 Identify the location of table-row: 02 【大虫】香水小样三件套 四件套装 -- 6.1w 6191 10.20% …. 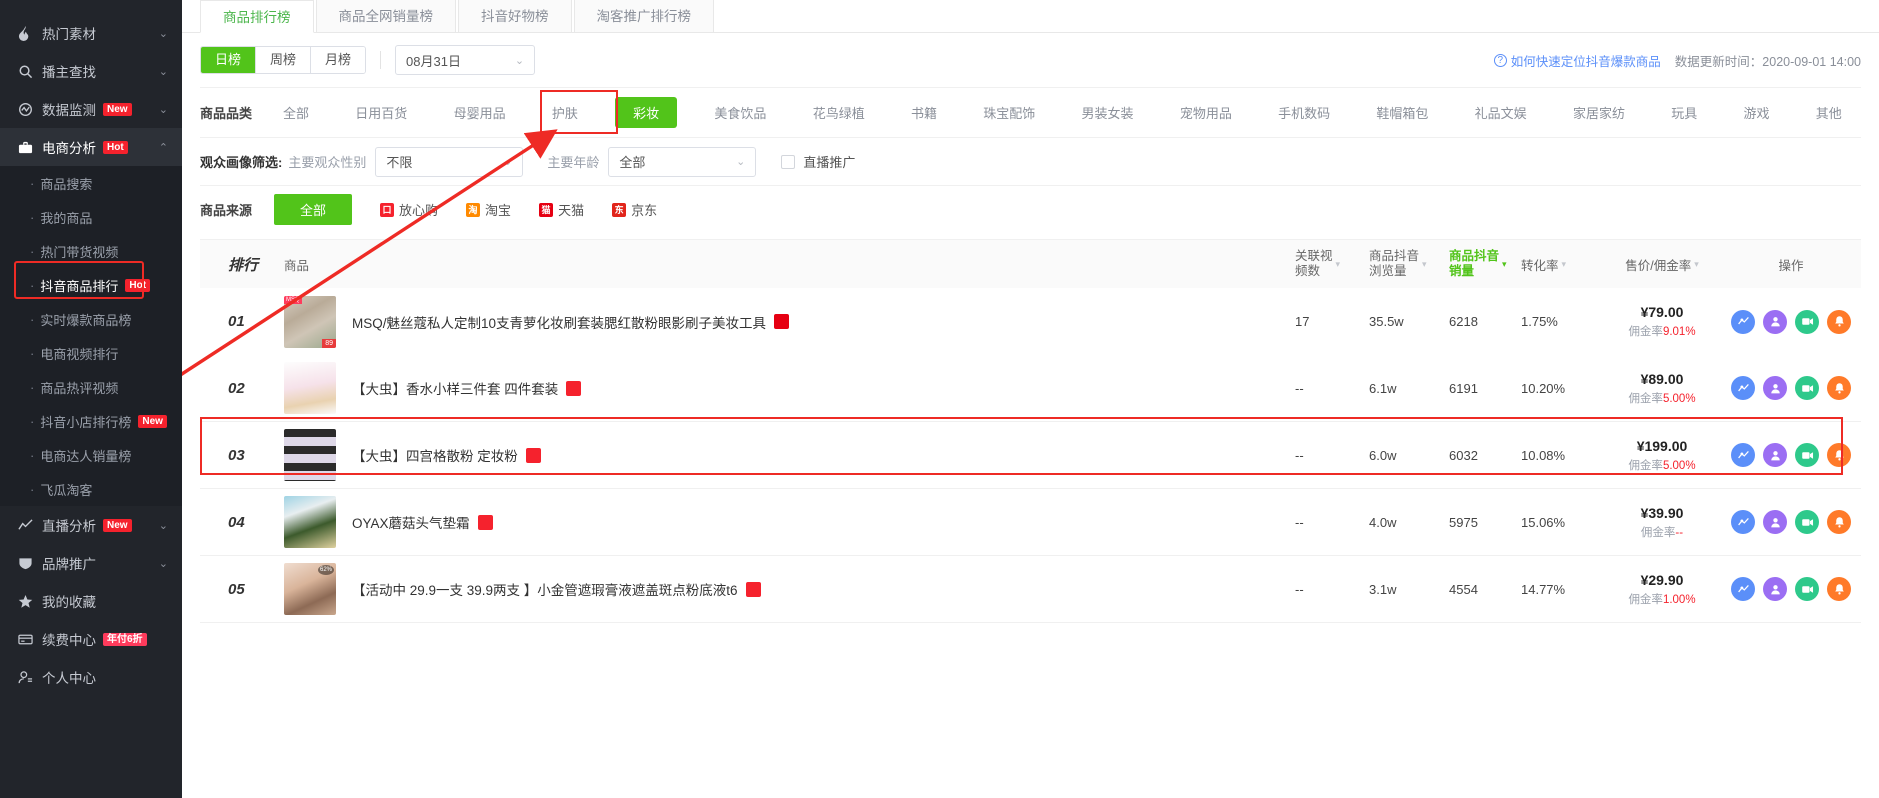
(1030, 388).